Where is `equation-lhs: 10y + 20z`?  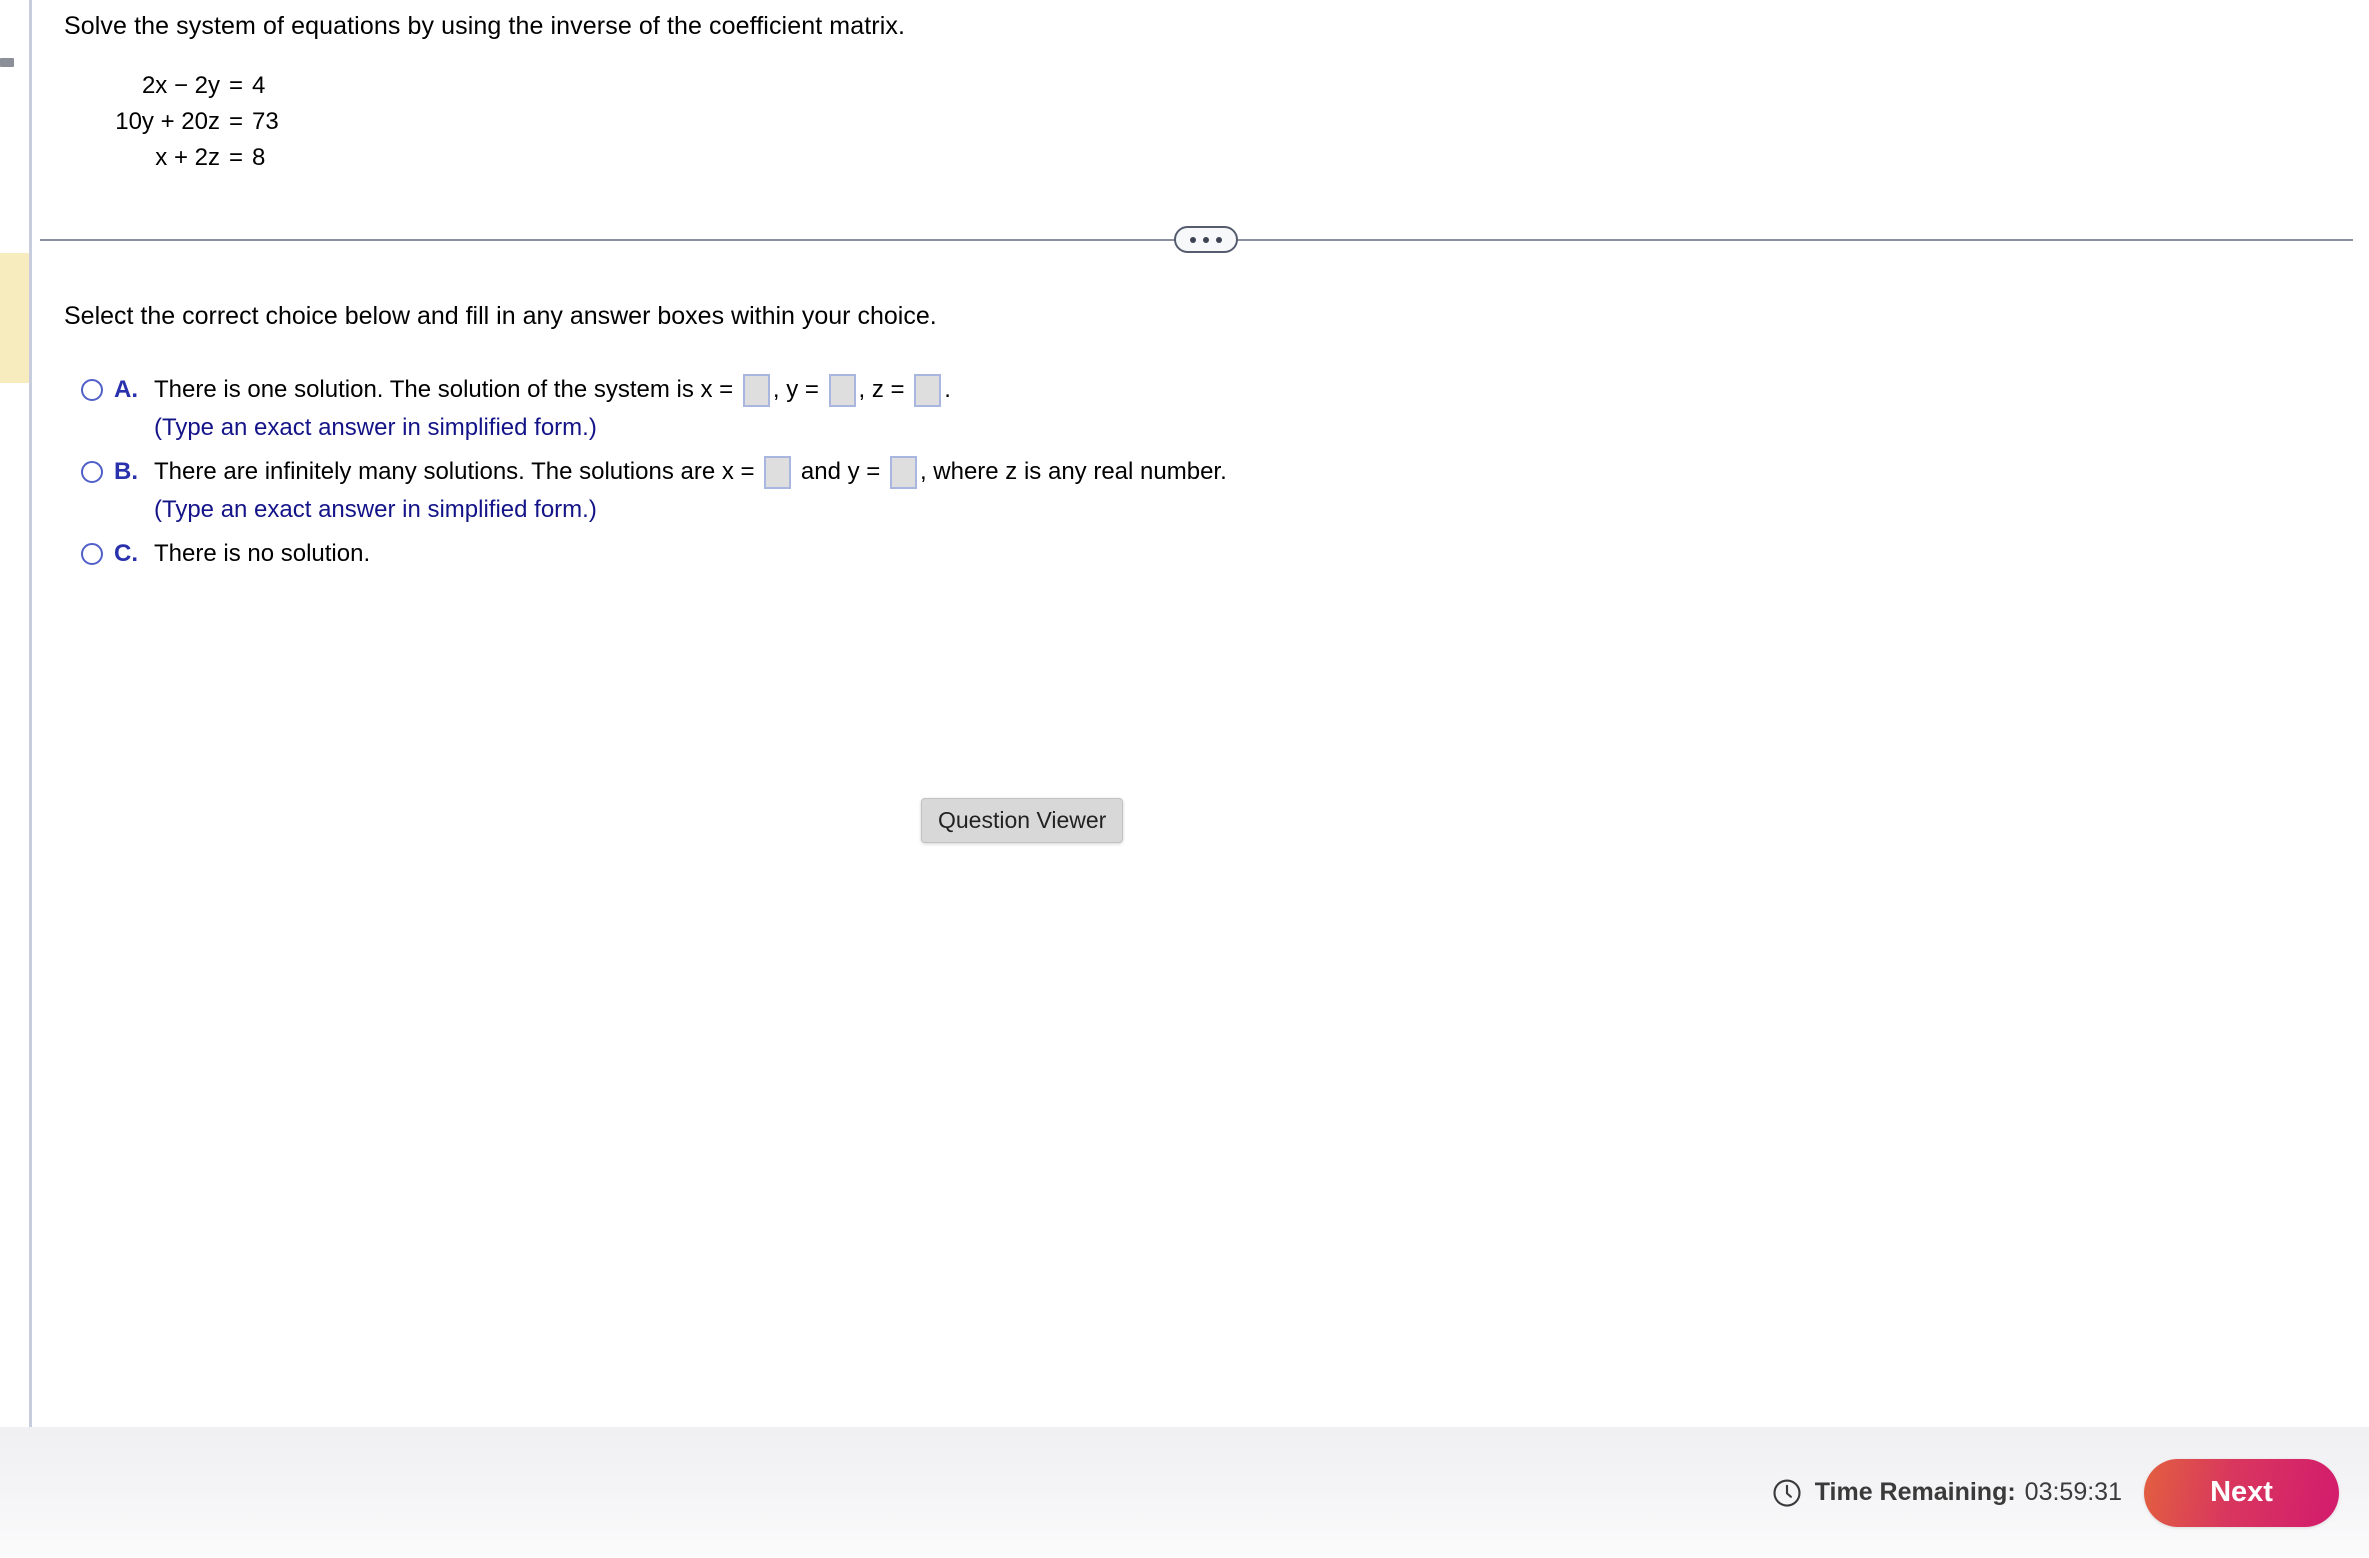
equation-lhs: 10y + 20z is located at coordinates (167, 121).